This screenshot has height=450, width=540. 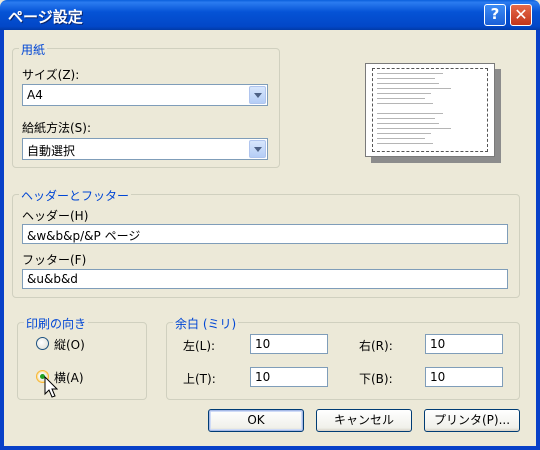 What do you see at coordinates (2, 240) in the screenshot?
I see `window-frame-left` at bounding box center [2, 240].